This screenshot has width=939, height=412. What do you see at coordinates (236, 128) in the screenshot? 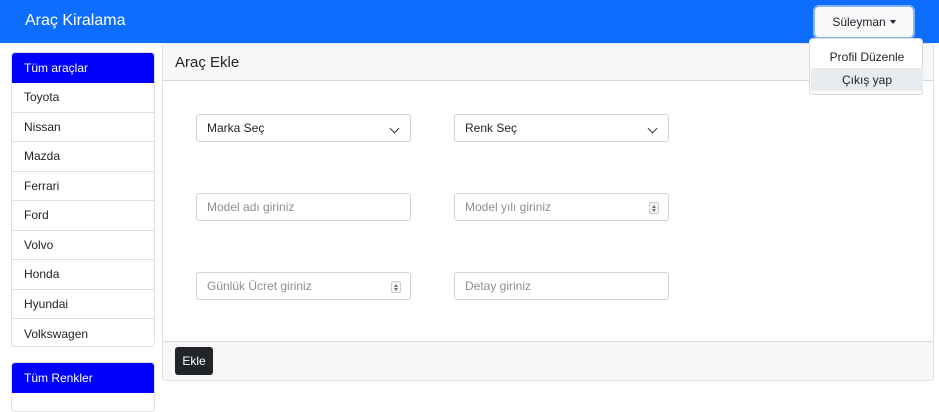
I see `brand-select-value: Marka Seç` at bounding box center [236, 128].